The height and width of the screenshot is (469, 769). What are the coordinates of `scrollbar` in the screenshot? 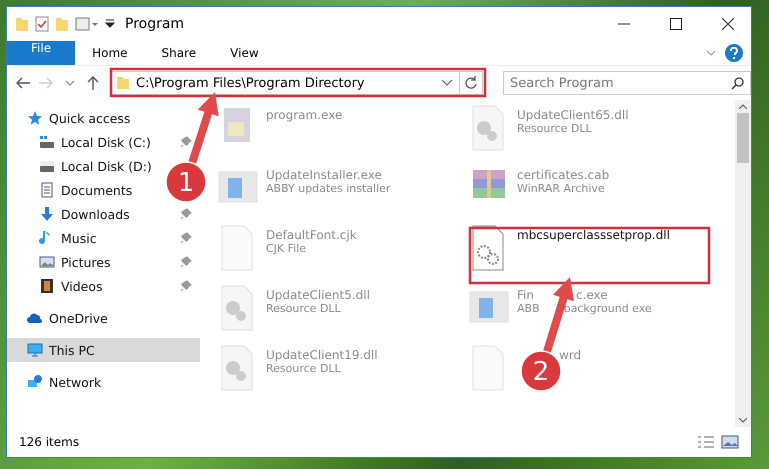 It's located at (743, 263).